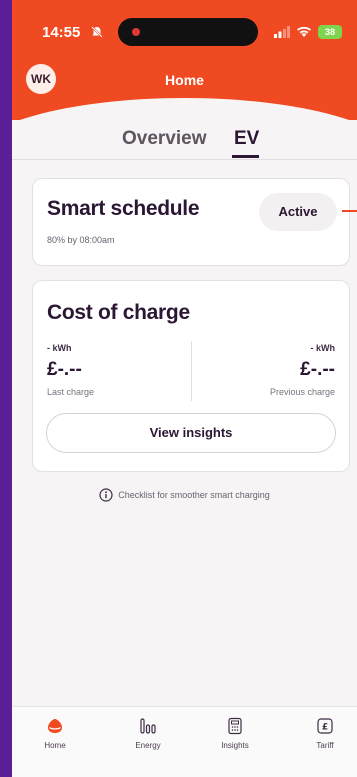 The height and width of the screenshot is (777, 357). Describe the element at coordinates (246, 139) in the screenshot. I see `tab-ev: EV` at that location.